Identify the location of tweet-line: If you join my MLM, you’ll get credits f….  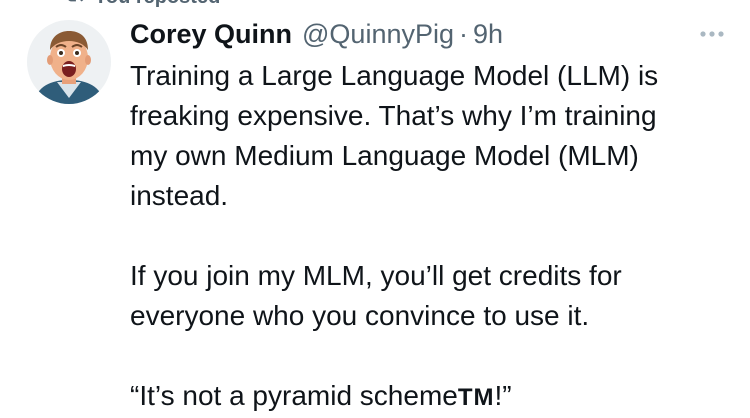
(376, 275).